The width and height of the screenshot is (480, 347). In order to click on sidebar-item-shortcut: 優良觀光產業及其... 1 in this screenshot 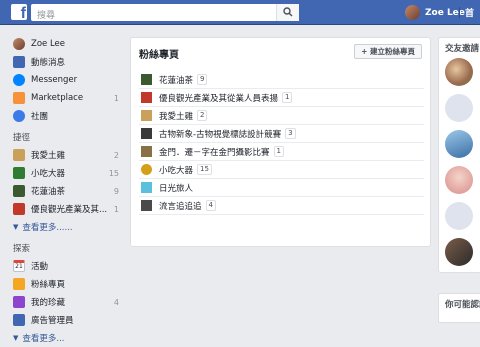, I will do `click(68, 209)`.